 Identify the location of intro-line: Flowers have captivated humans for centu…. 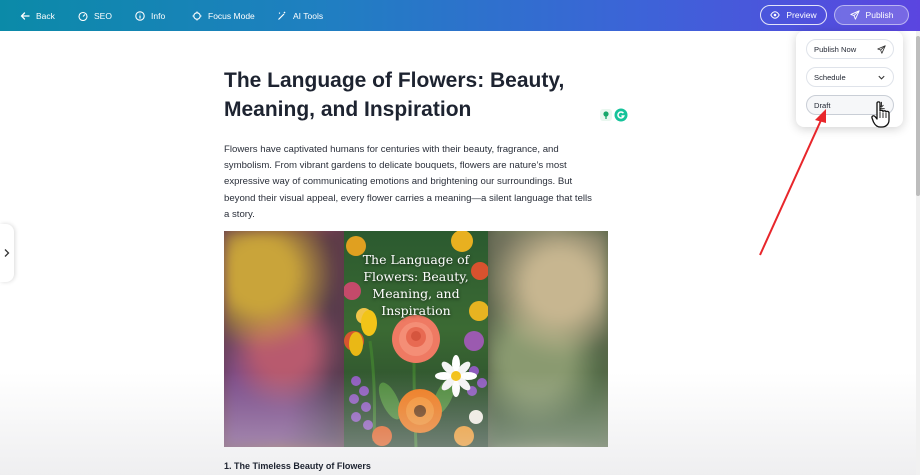
(391, 149).